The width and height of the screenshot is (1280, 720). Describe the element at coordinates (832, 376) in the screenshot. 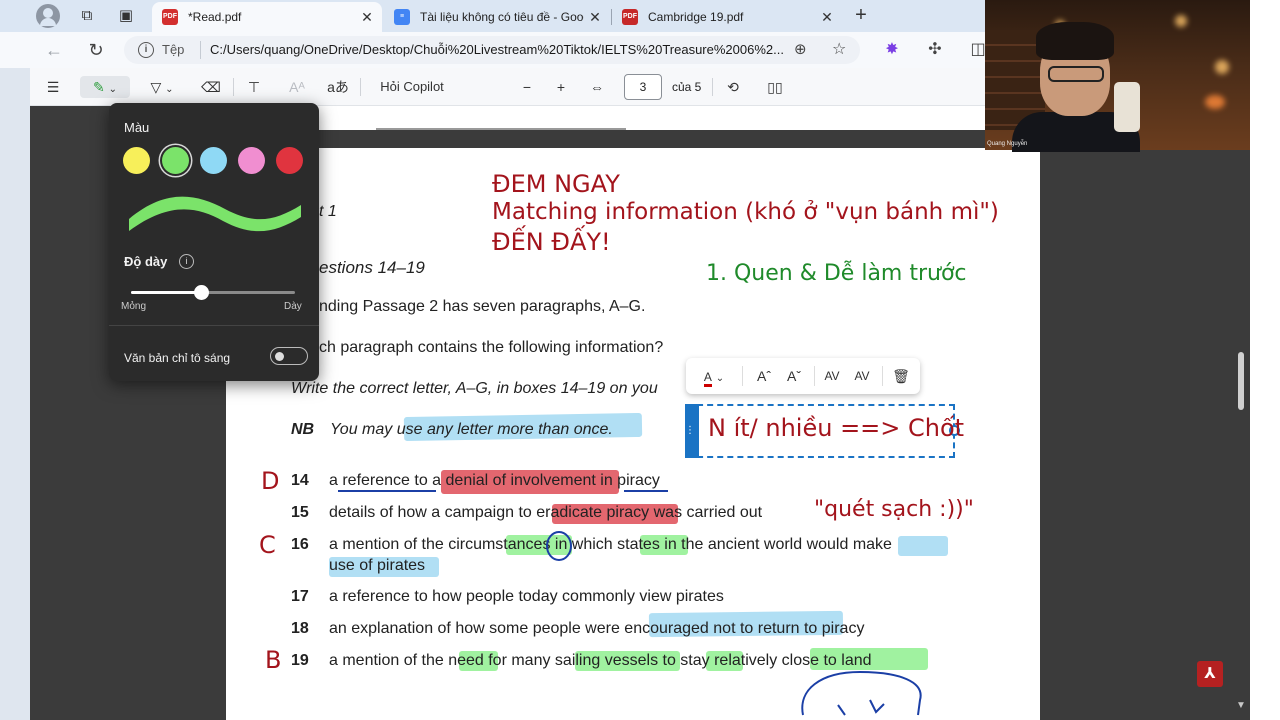

I see `expand-spacing-icon: AV` at that location.